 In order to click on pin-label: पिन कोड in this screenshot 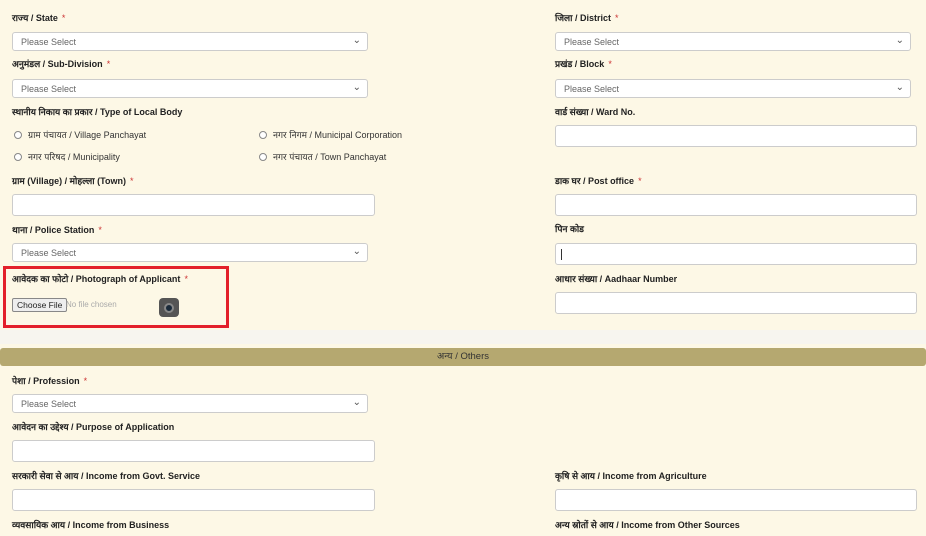, I will do `click(569, 229)`.